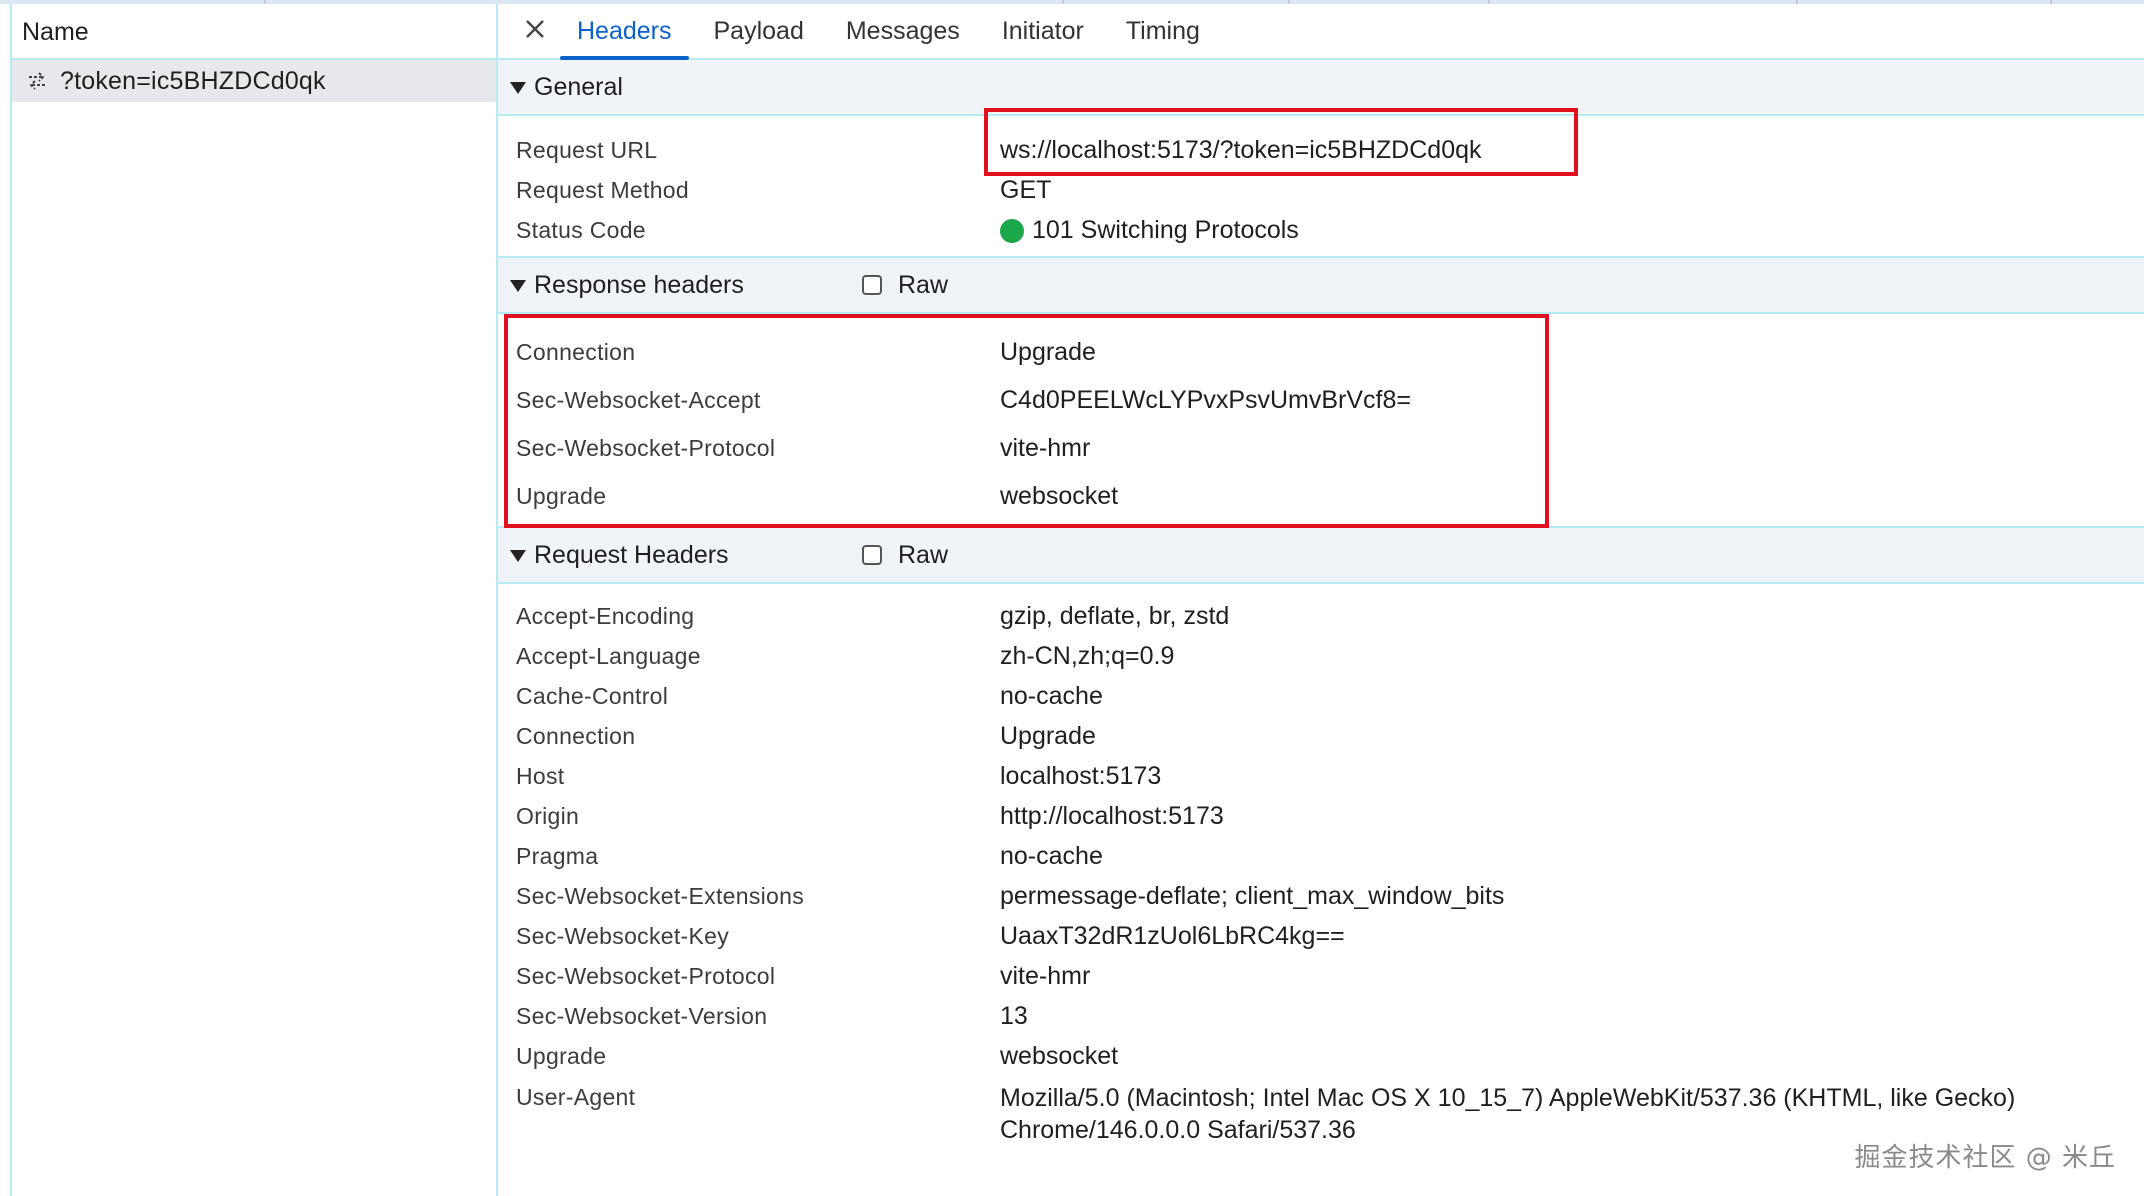  I want to click on response-headers-title: Response headers, so click(639, 284).